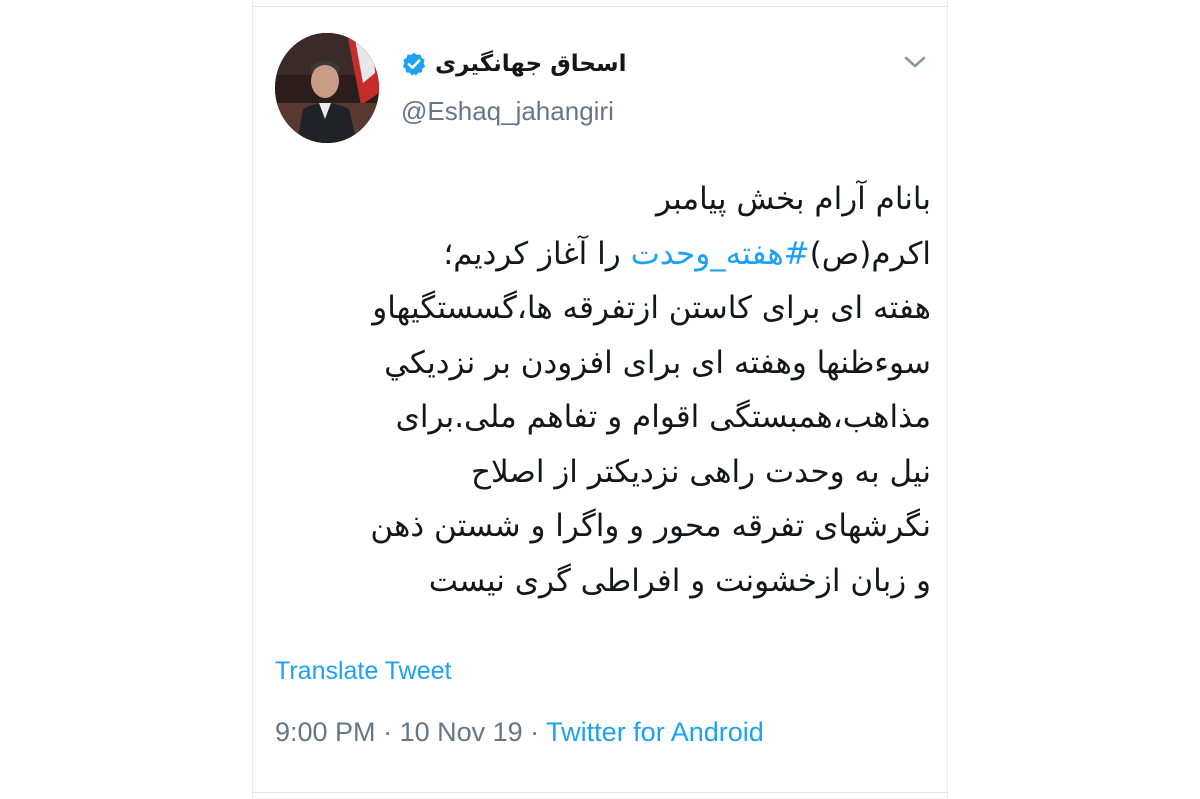  Describe the element at coordinates (651, 308) in the screenshot. I see `tweet-text-line: هفته ای برای کاستن ازتفرقه ها،گسستگیهاو` at that location.